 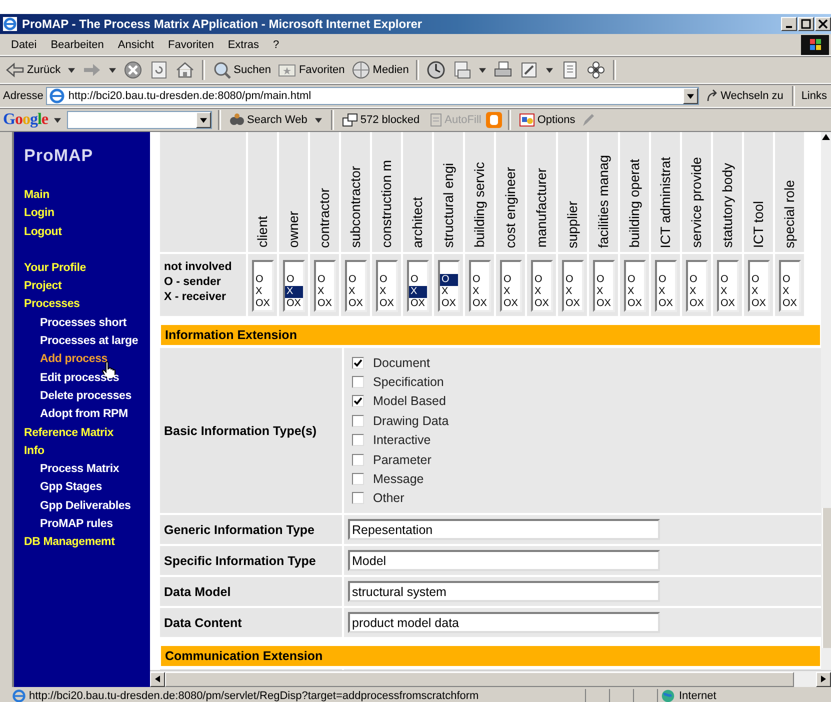 I want to click on minimize-button, so click(x=789, y=24).